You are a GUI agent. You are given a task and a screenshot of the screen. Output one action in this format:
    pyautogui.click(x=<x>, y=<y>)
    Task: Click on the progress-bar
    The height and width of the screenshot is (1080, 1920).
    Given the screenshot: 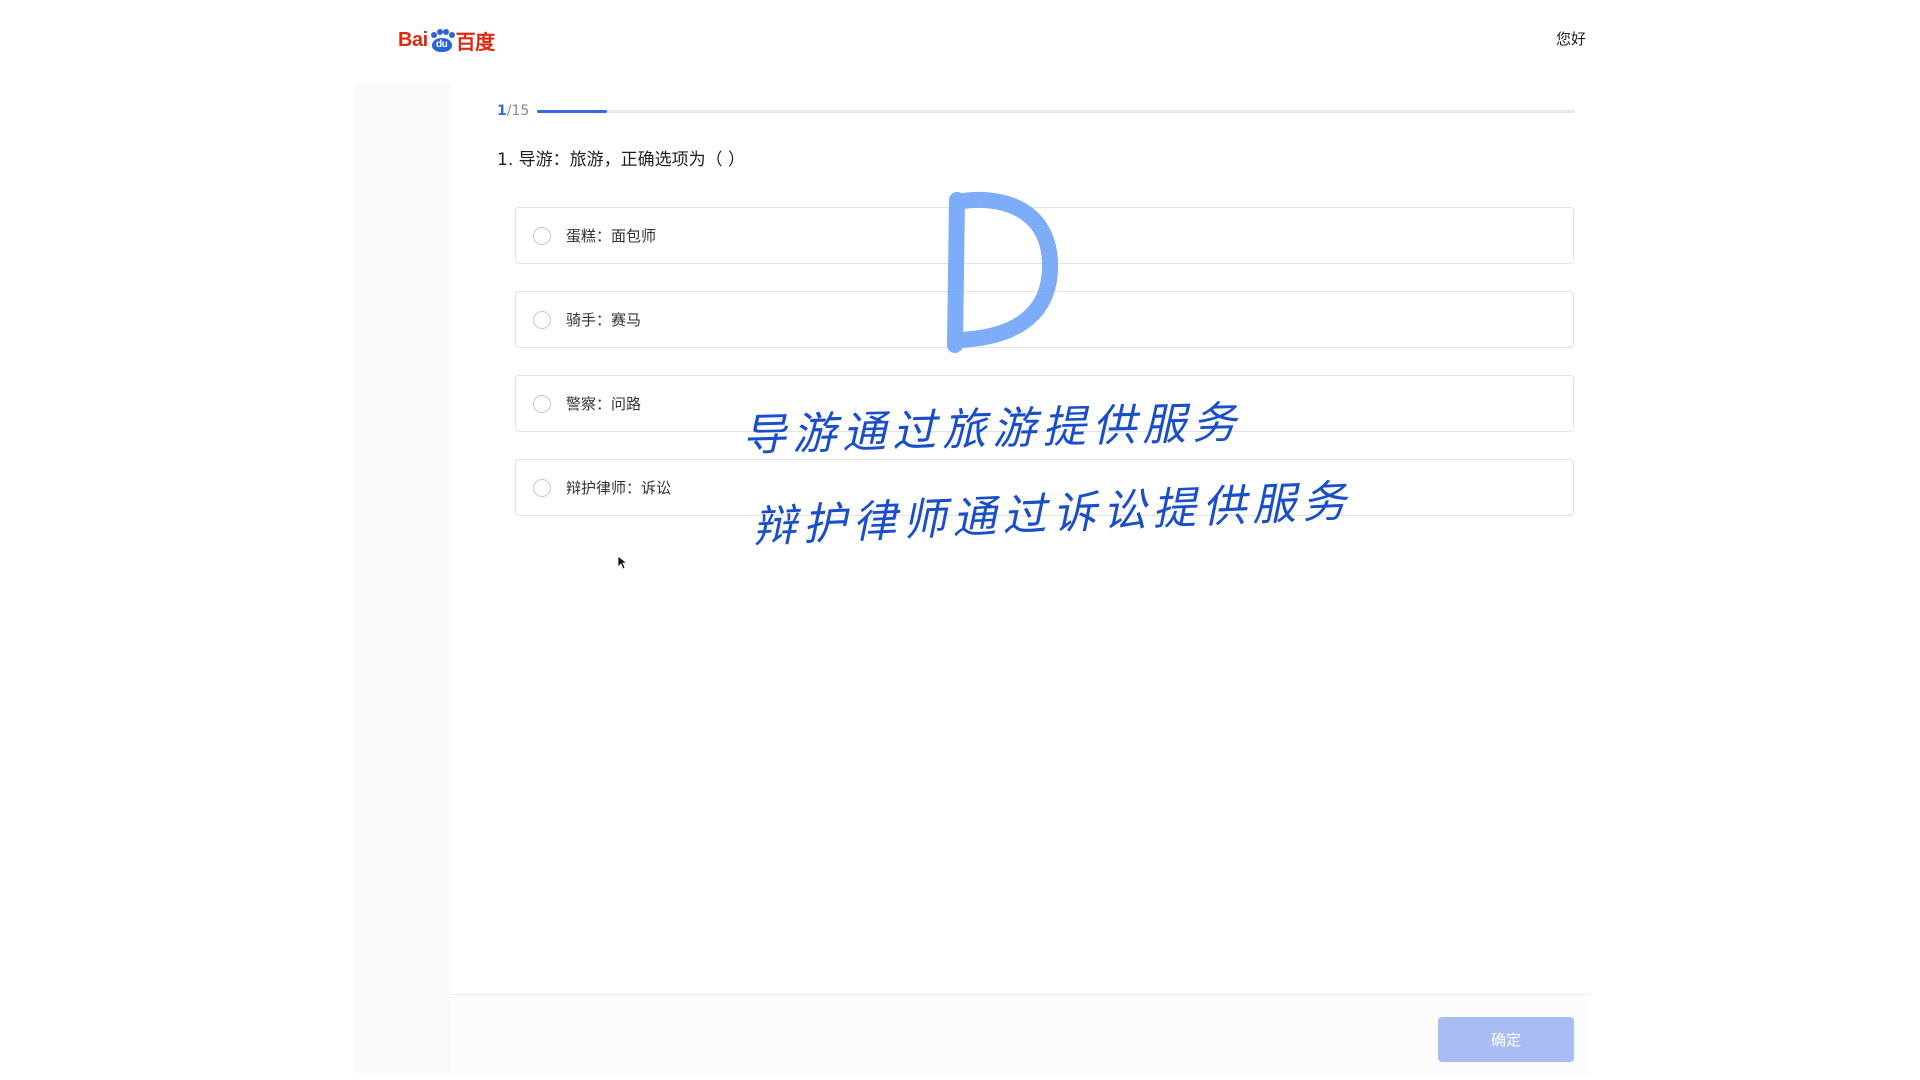 What is the action you would take?
    pyautogui.click(x=1056, y=111)
    